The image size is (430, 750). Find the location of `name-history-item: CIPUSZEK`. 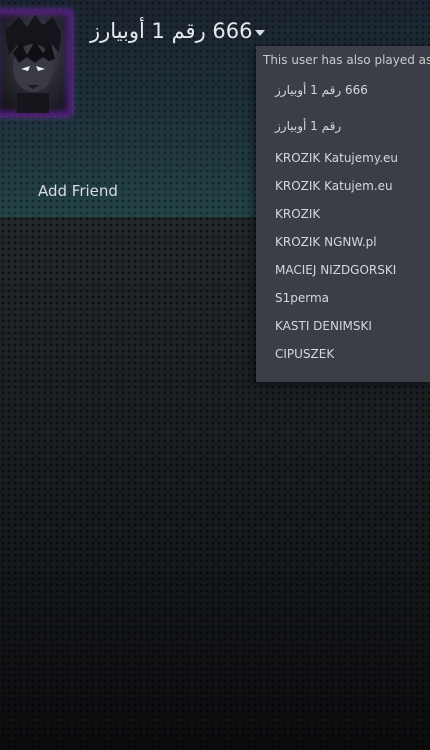

name-history-item: CIPUSZEK is located at coordinates (304, 354).